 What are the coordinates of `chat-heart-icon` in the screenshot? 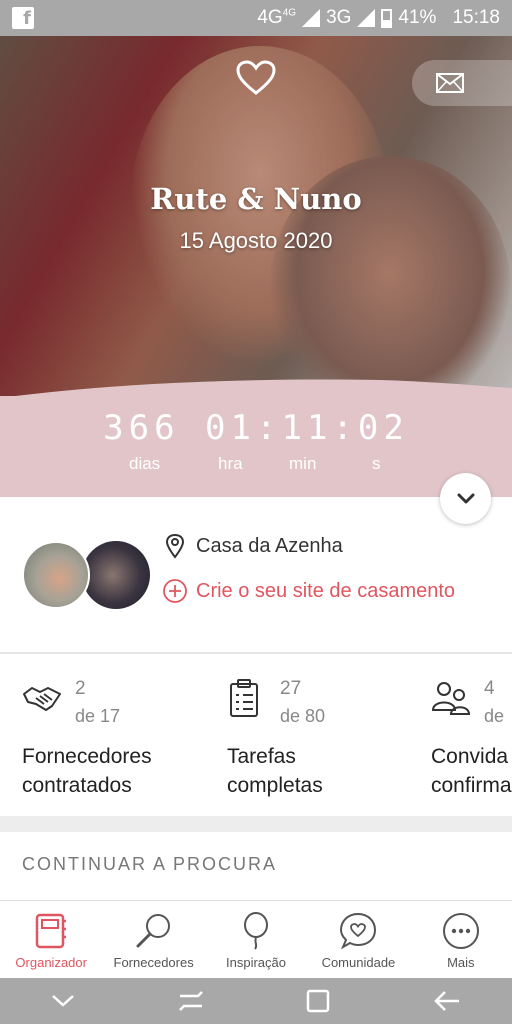 It's located at (358, 931).